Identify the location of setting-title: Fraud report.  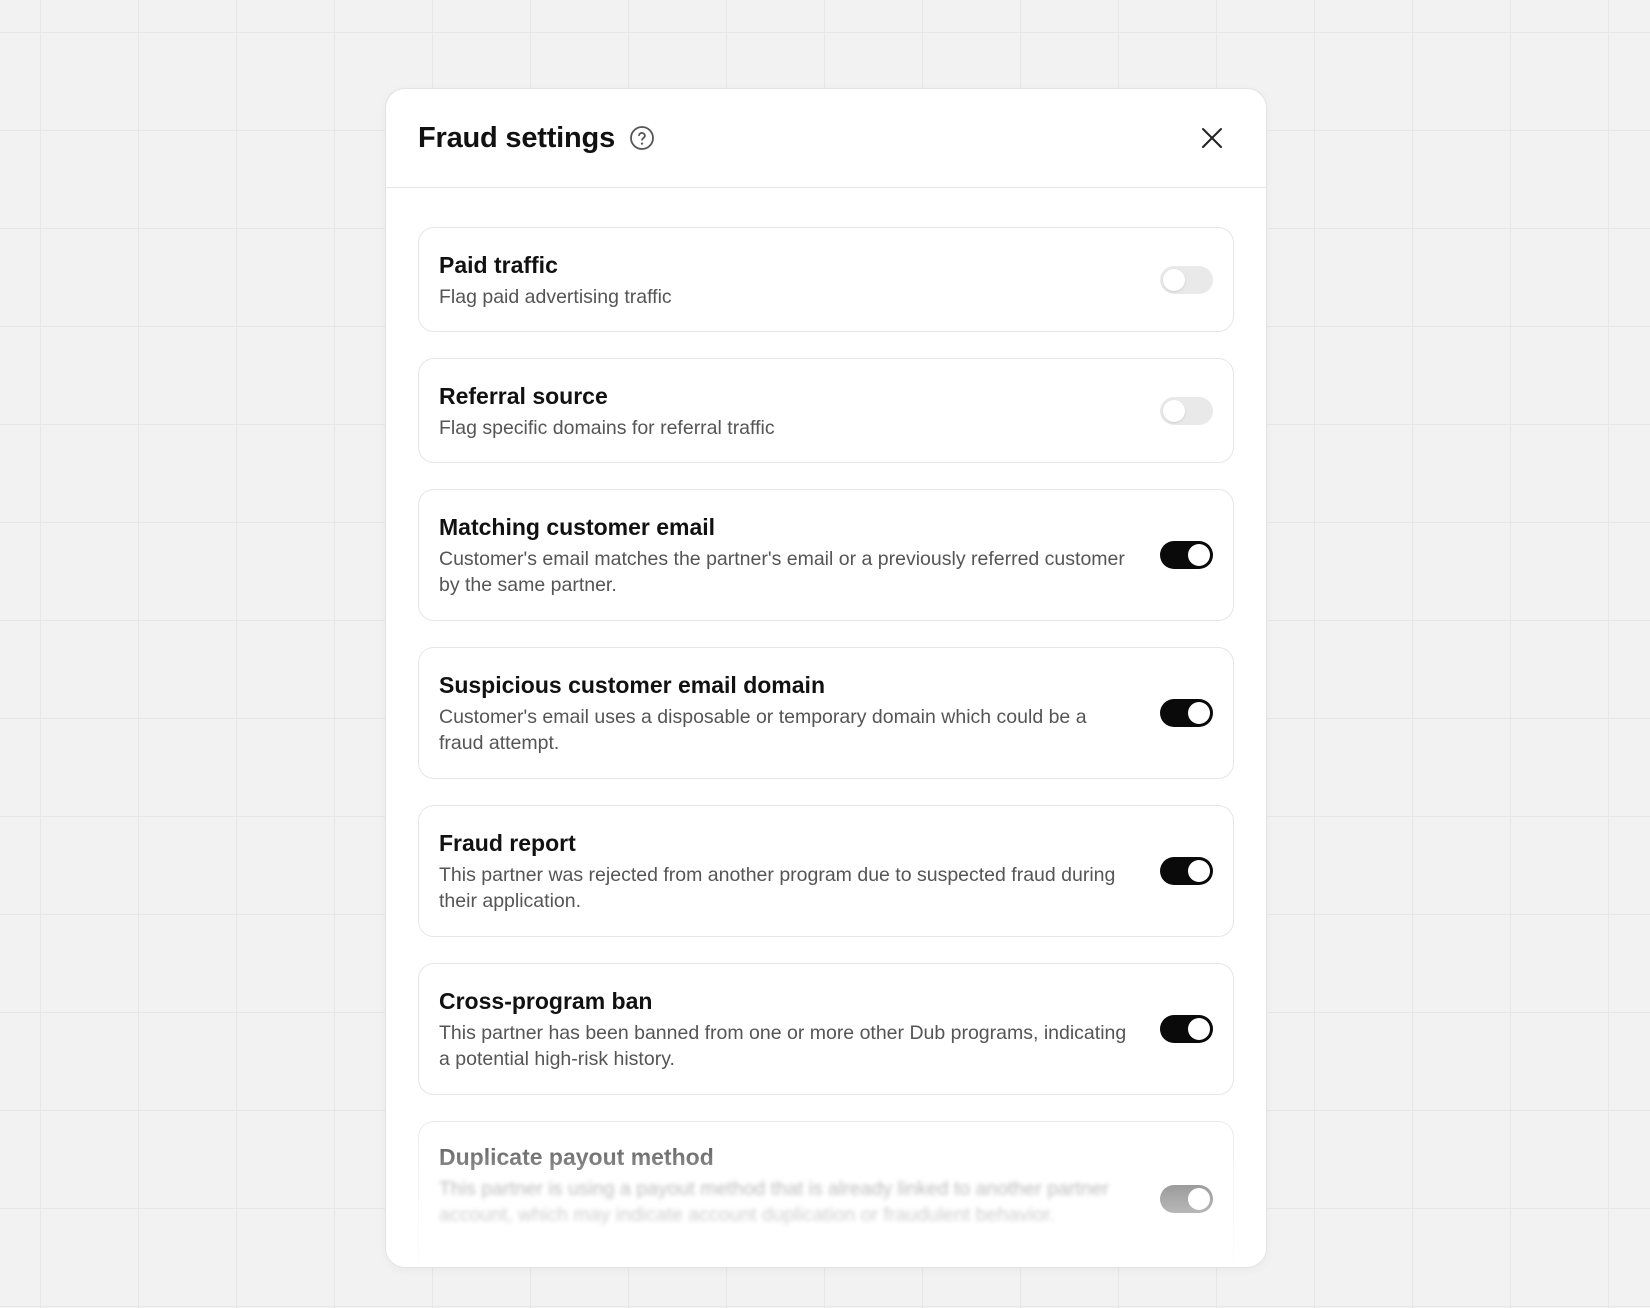
(507, 843).